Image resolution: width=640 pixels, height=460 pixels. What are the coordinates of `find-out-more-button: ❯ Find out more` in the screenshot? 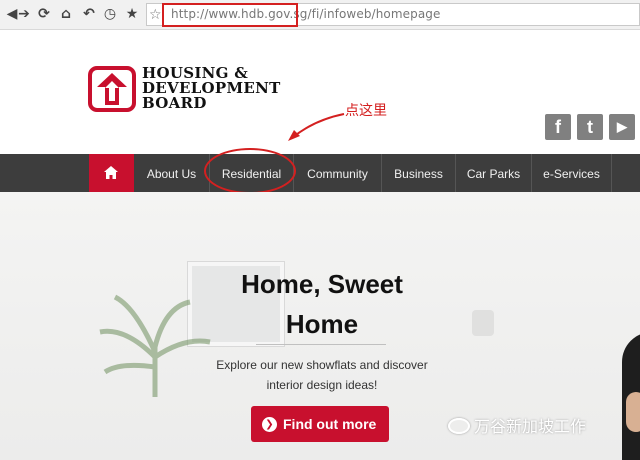 It's located at (320, 424).